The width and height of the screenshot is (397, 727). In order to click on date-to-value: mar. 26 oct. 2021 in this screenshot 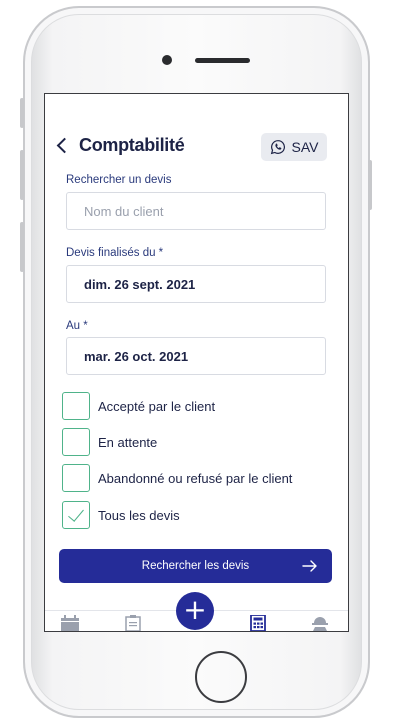, I will do `click(136, 356)`.